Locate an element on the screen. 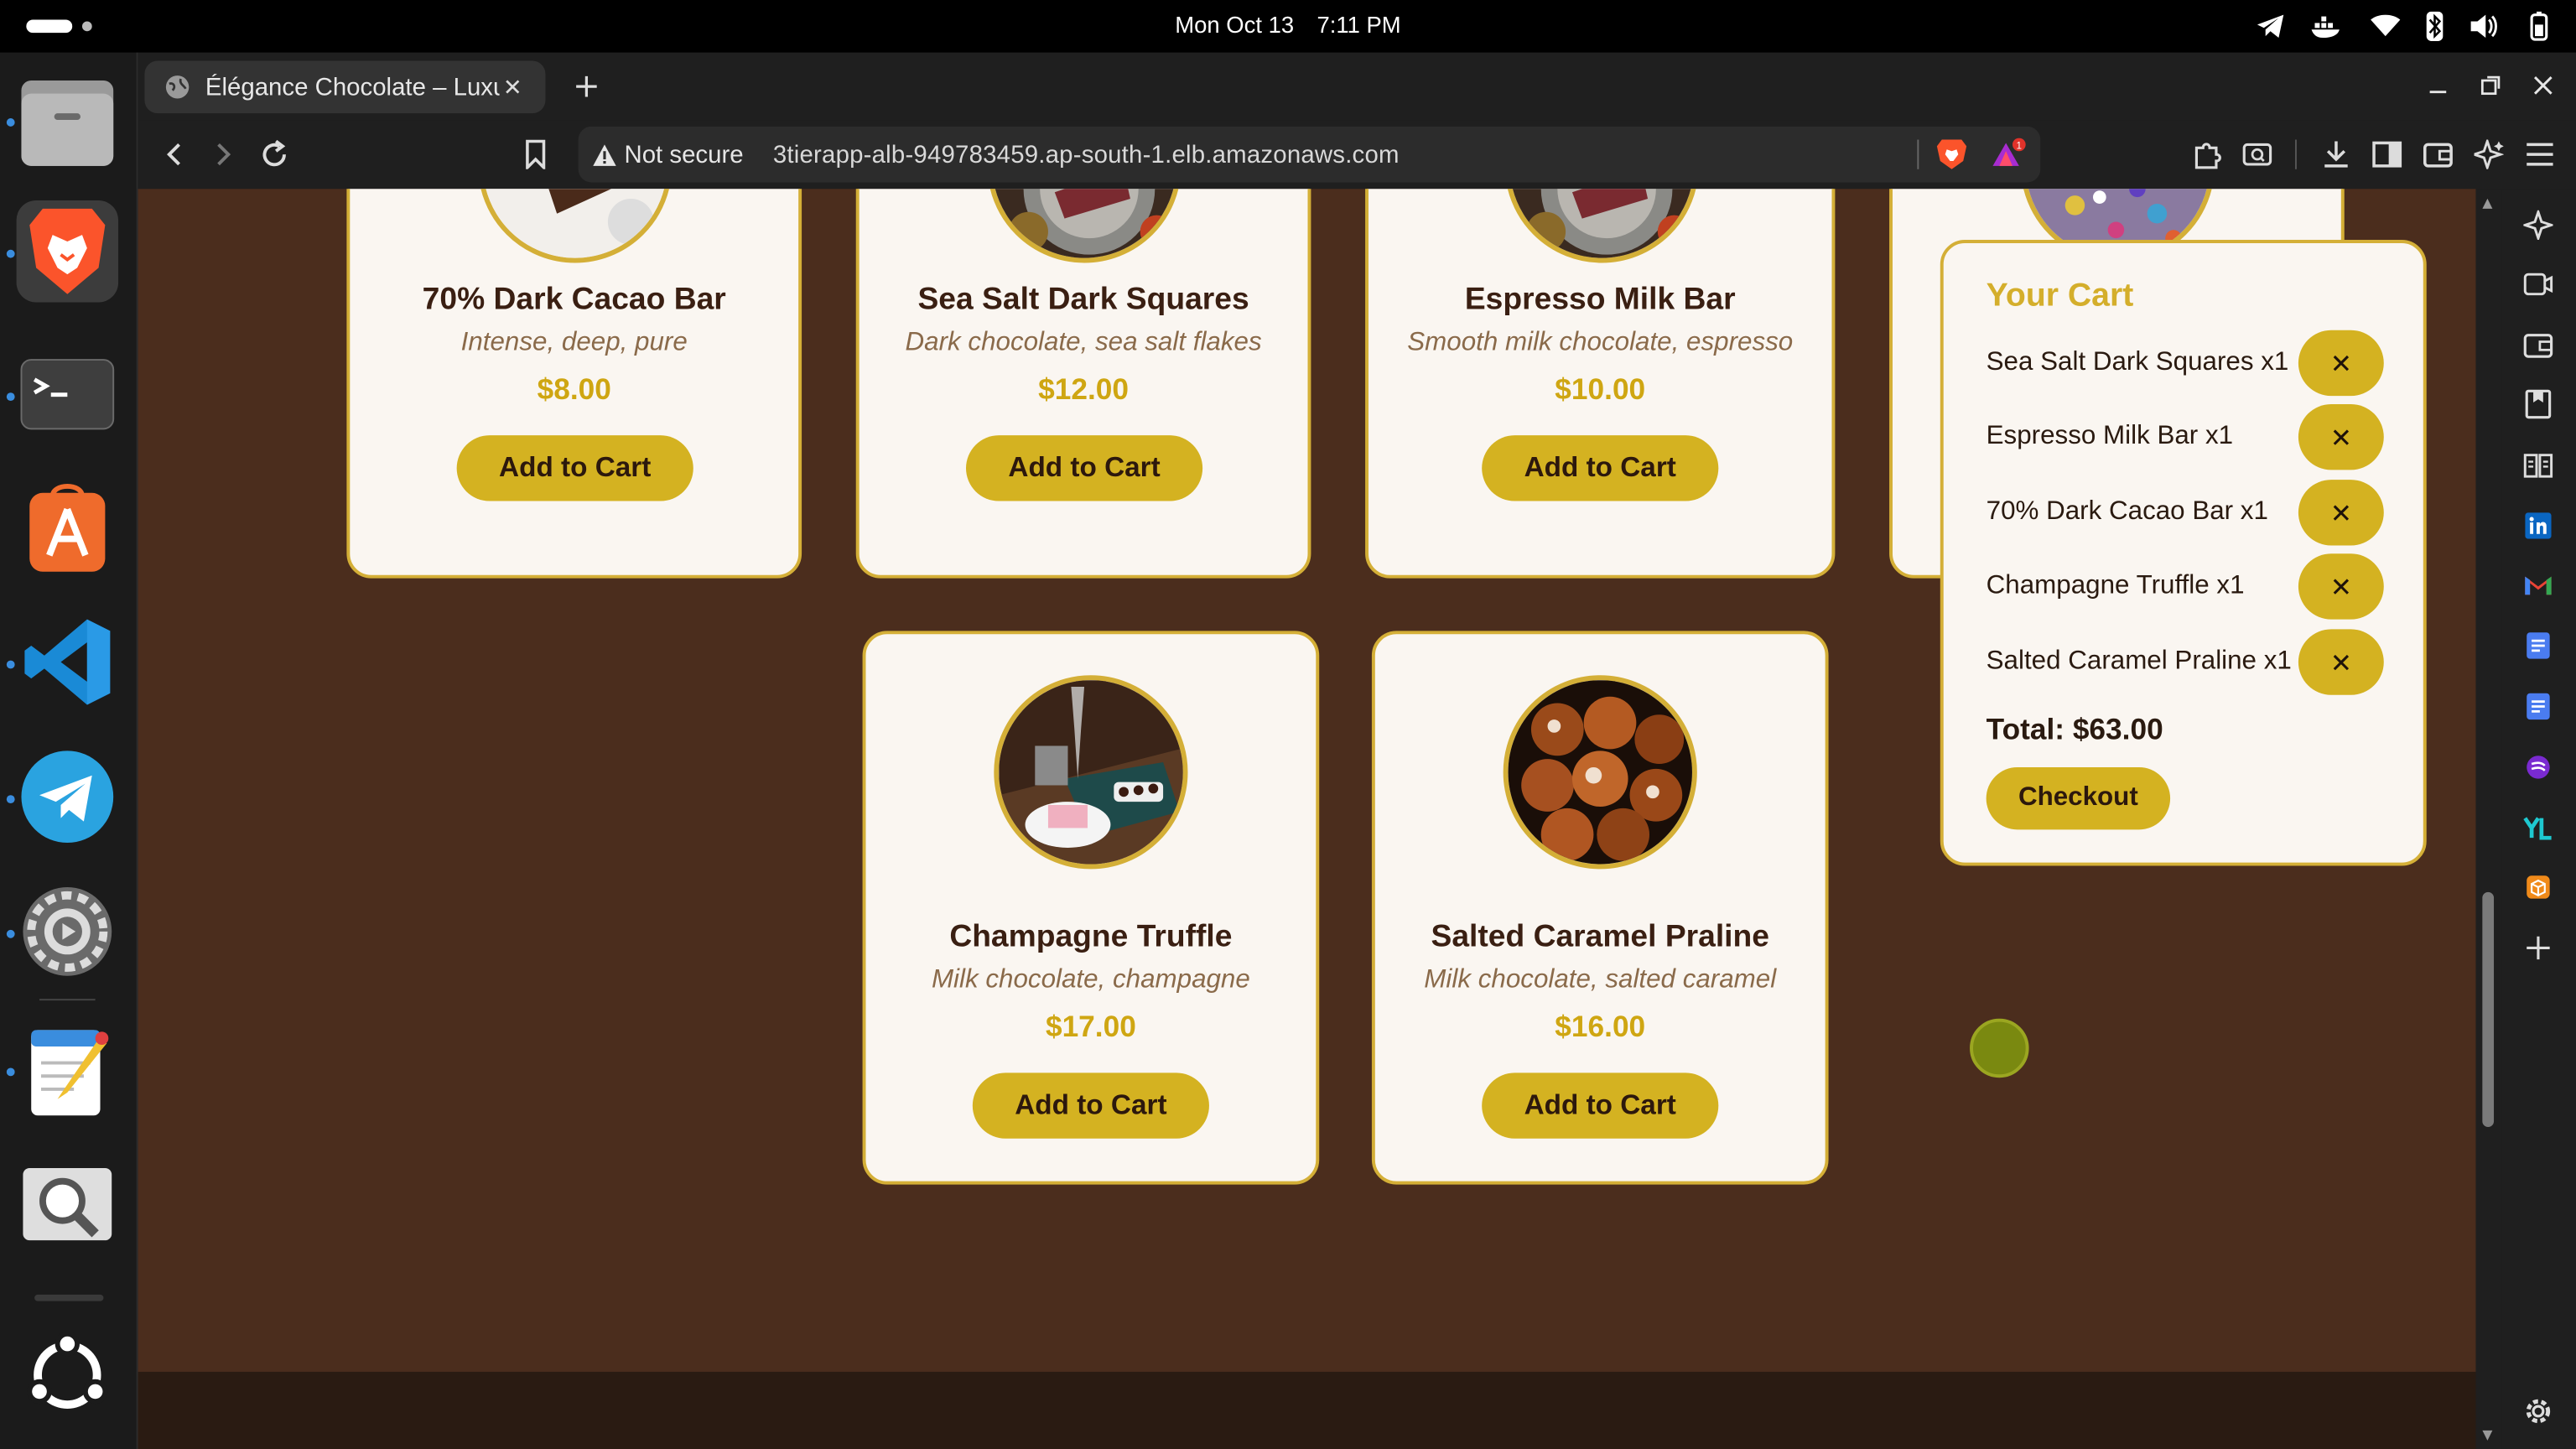  wifi-icon is located at coordinates (2386, 26).